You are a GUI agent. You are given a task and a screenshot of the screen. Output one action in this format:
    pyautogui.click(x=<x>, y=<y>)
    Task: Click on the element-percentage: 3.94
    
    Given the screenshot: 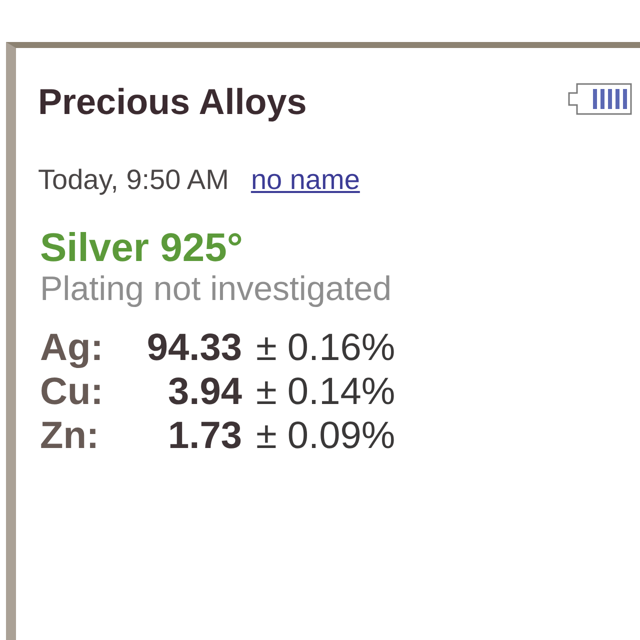 What is the action you would take?
    pyautogui.click(x=204, y=392)
    